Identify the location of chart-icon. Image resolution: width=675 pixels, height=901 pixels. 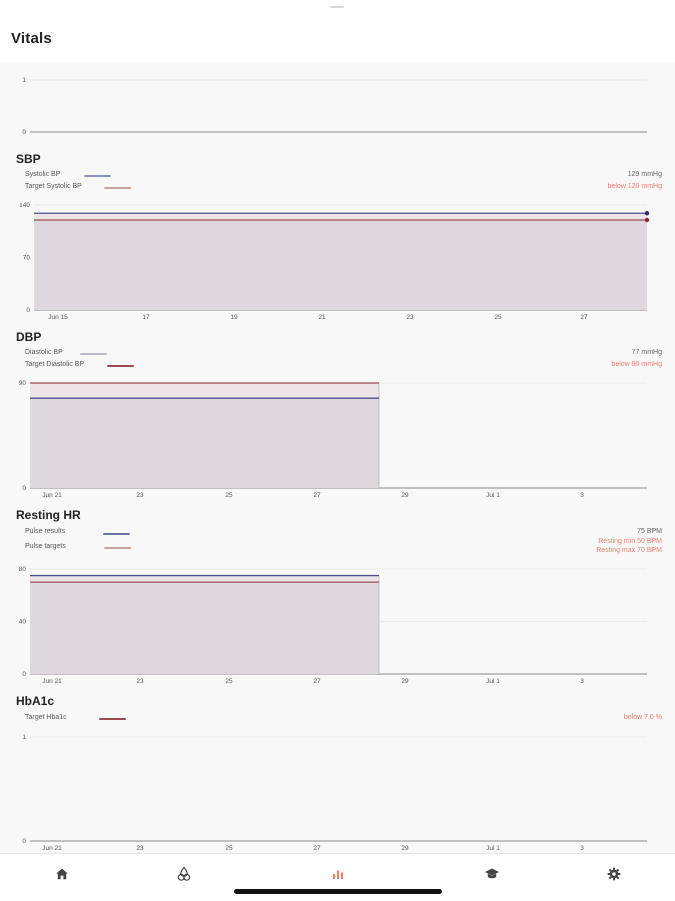
(338, 874).